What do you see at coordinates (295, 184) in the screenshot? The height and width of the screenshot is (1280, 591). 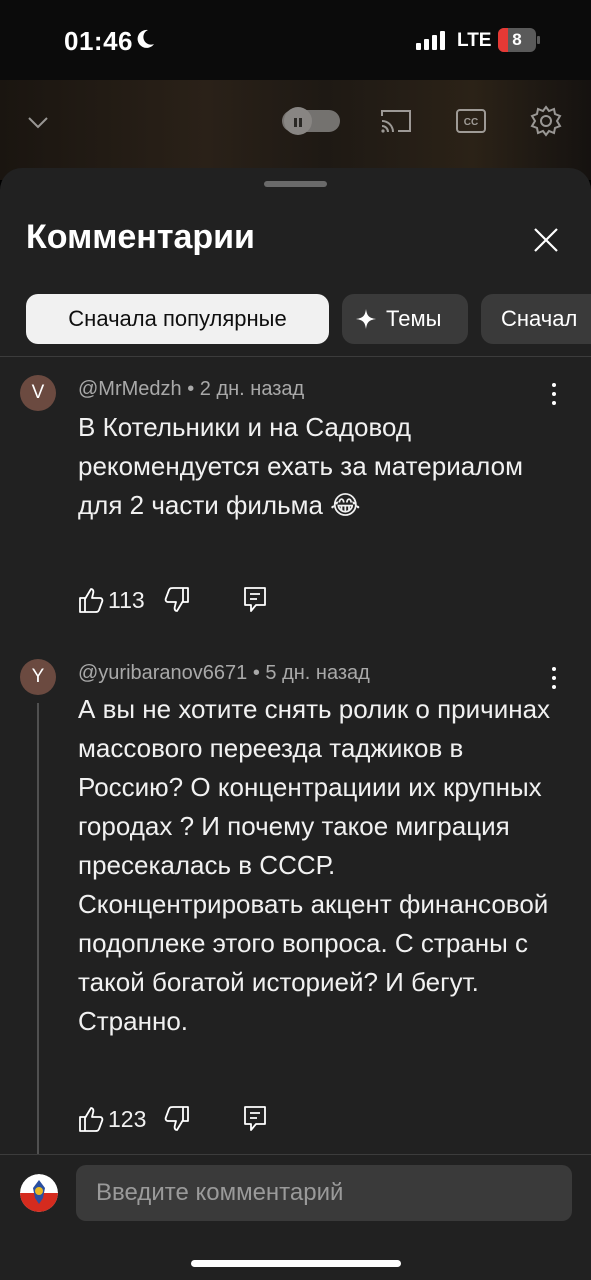 I see `drag-handle` at bounding box center [295, 184].